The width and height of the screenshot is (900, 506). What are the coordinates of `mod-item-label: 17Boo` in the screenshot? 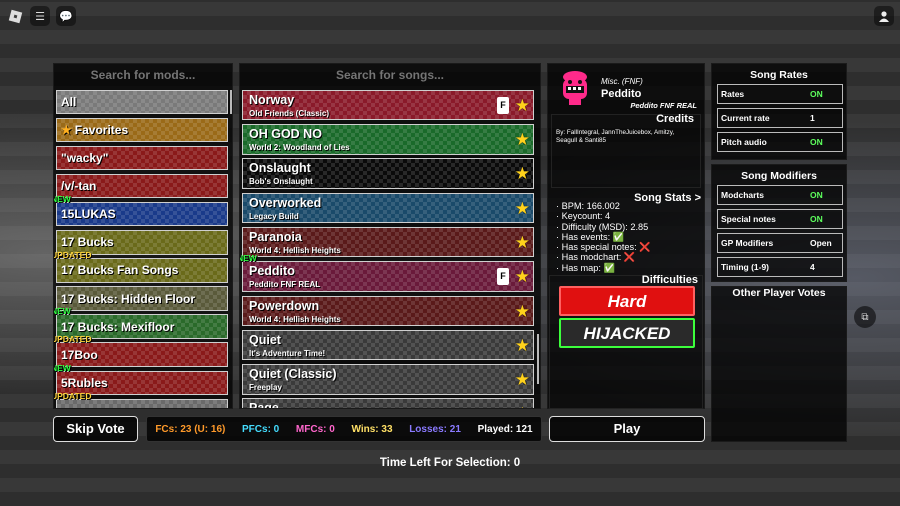 It's located at (79, 354).